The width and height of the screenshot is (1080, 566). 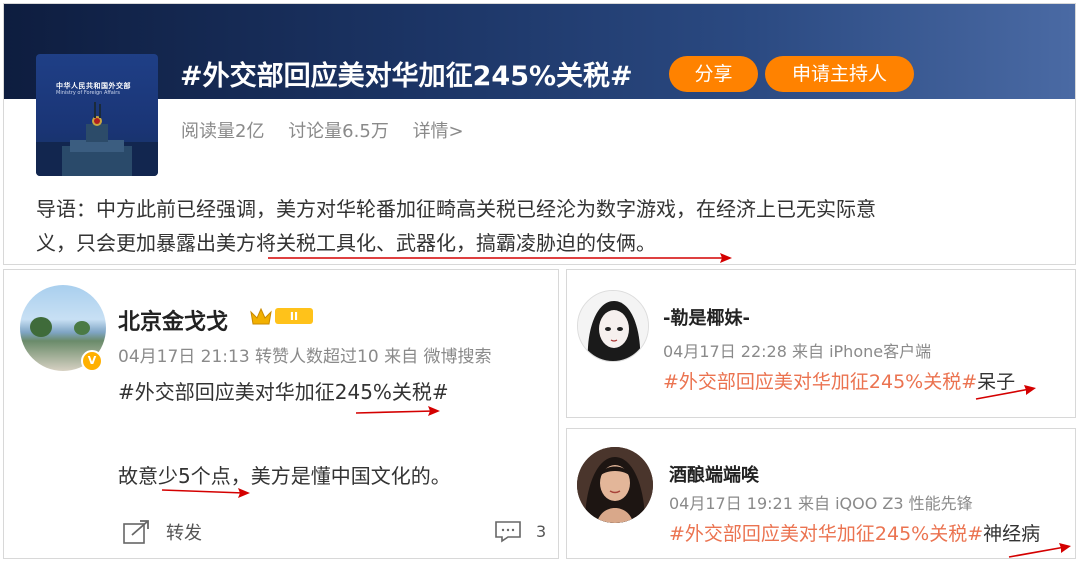 I want to click on level-badge-text: II, so click(x=294, y=316).